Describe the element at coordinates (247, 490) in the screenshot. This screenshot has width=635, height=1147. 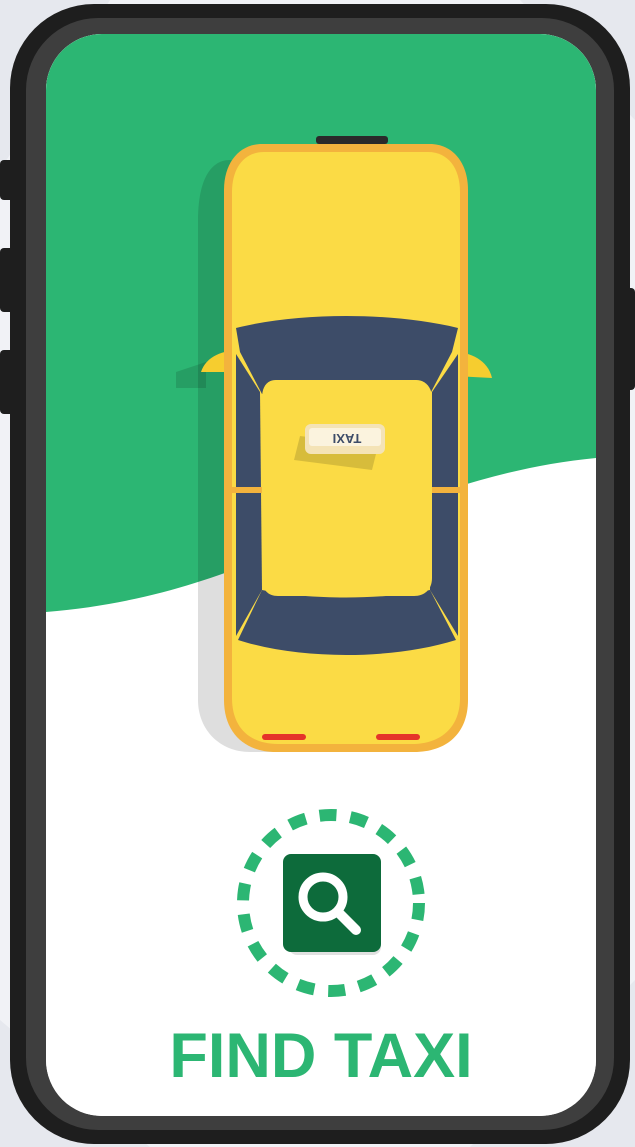
I see `door-pillar-left` at that location.